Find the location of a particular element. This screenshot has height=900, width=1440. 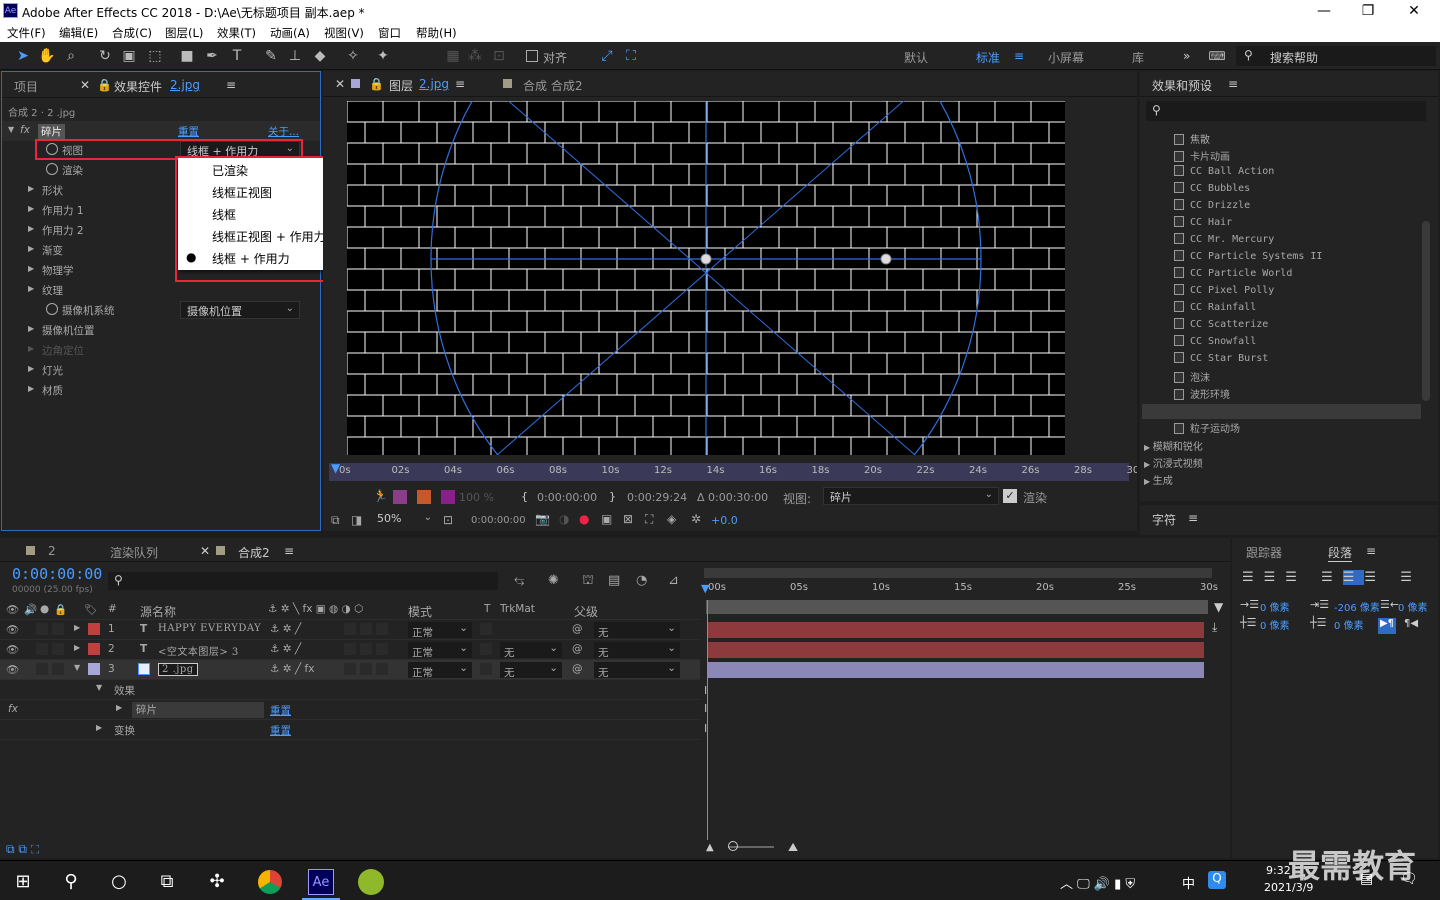

stopwatch-icon is located at coordinates (52, 309).